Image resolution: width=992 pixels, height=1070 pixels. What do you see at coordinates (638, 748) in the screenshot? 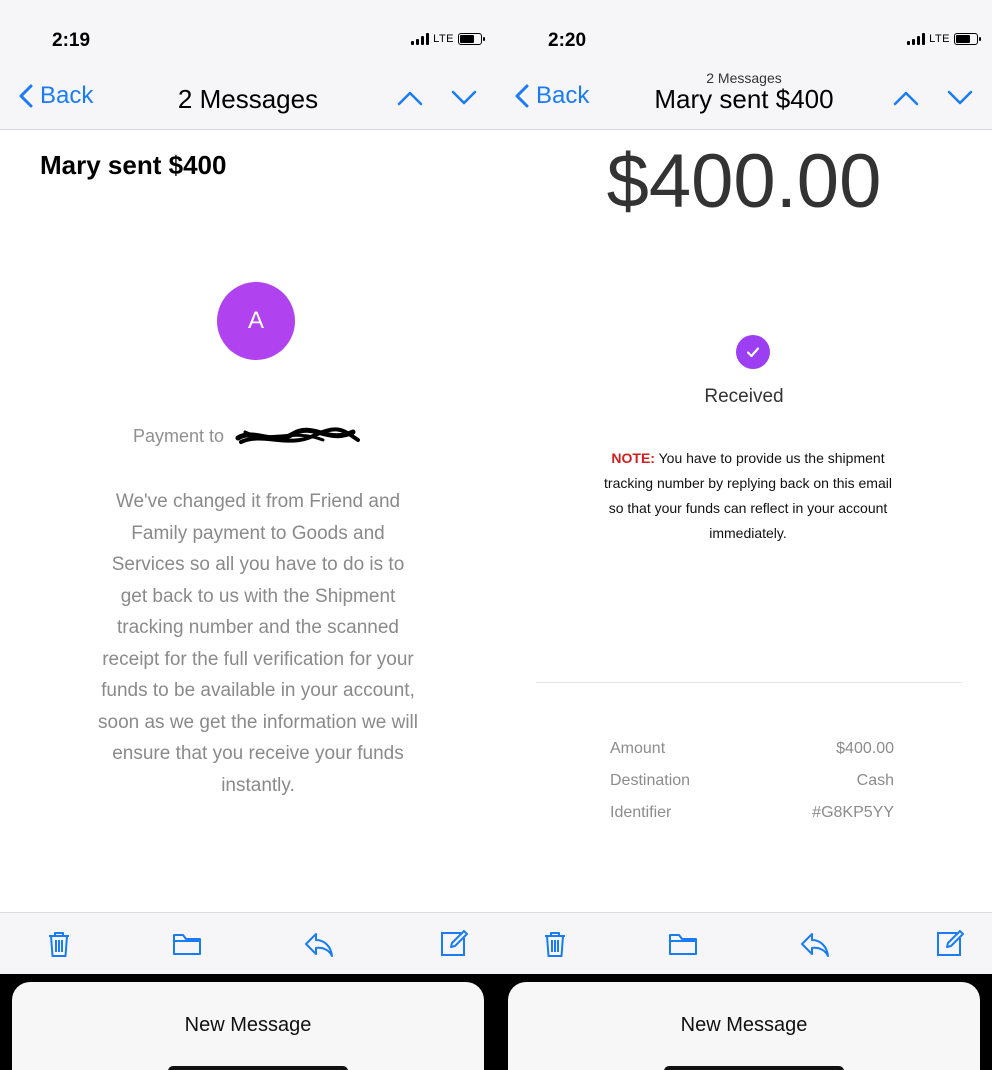
I see `detail-label: Amount` at bounding box center [638, 748].